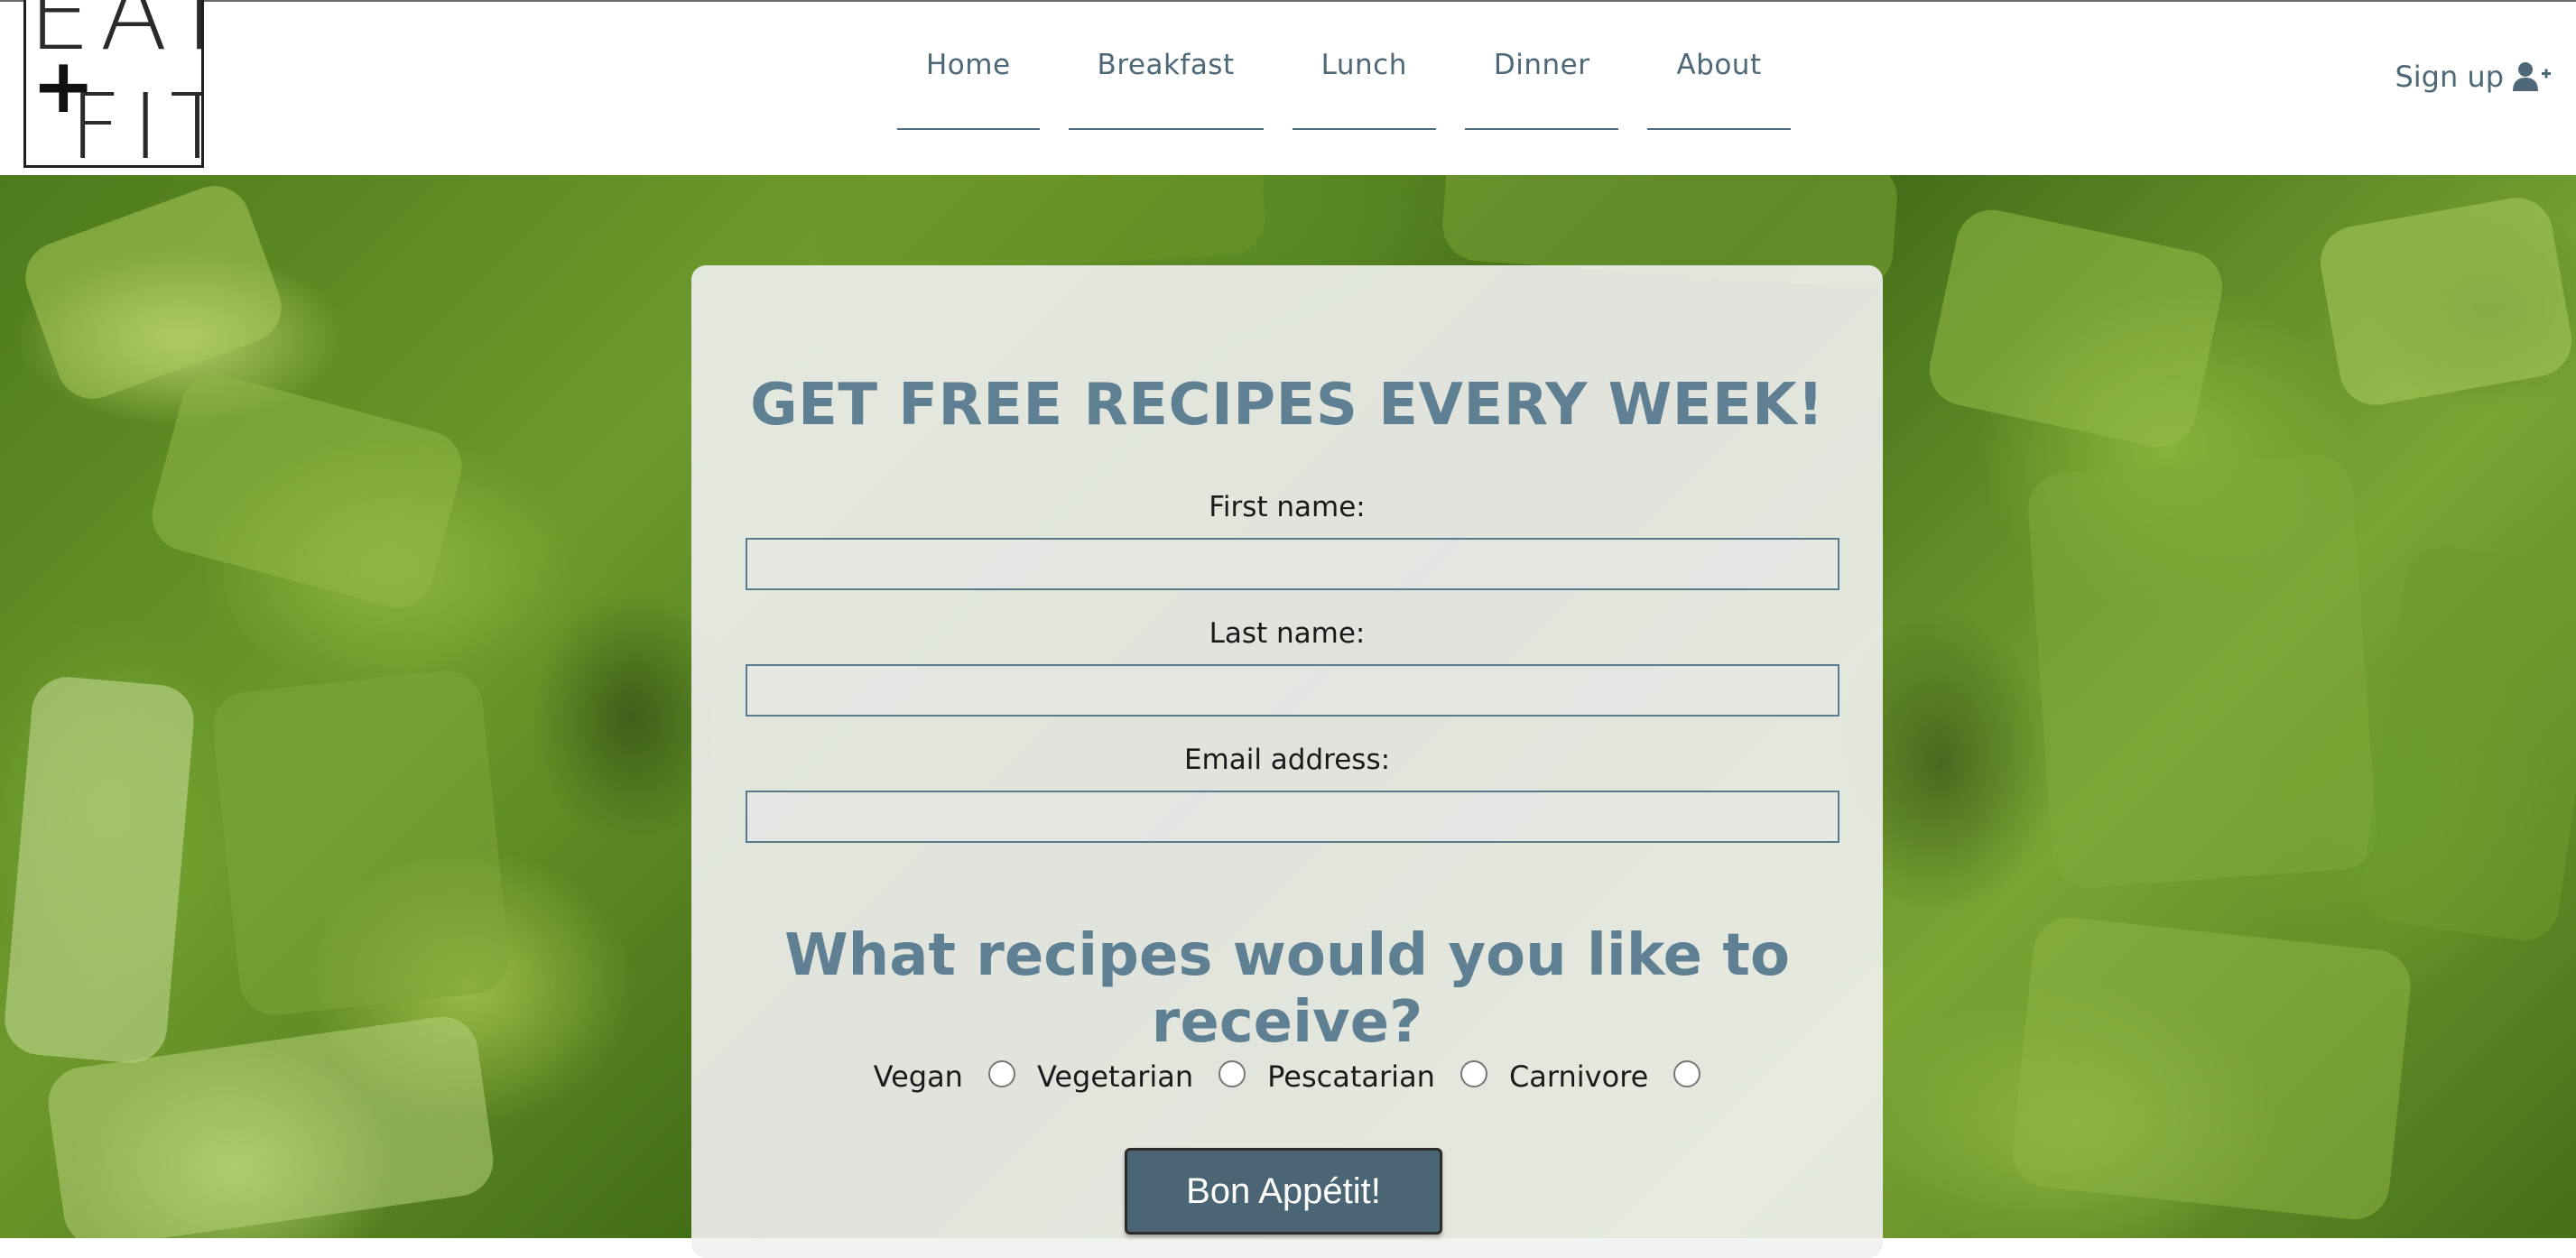 The height and width of the screenshot is (1258, 2576). I want to click on main-nav: Home Breakfast Lunch Dinner About, so click(1344, 67).